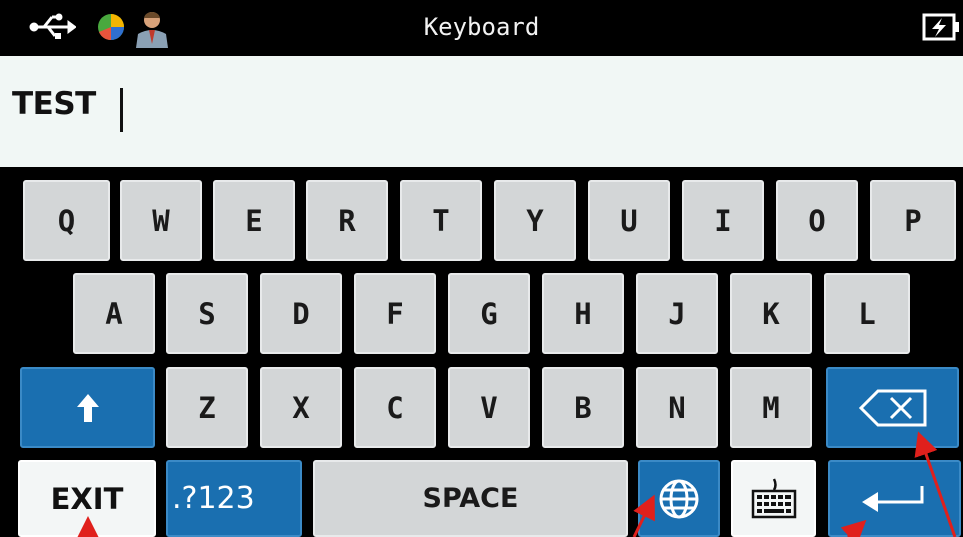  What do you see at coordinates (535, 220) in the screenshot?
I see `key-y: Y` at bounding box center [535, 220].